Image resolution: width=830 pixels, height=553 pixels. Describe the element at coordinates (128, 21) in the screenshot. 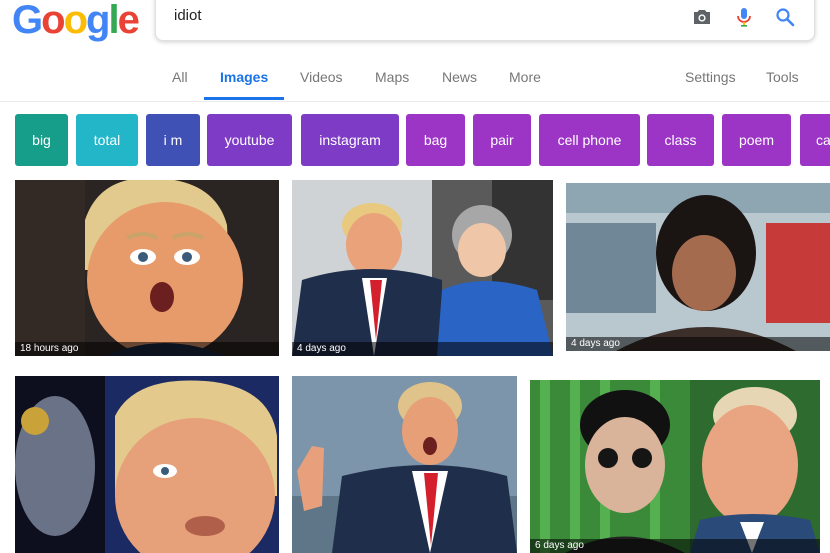

I see `logo-letter: e` at that location.